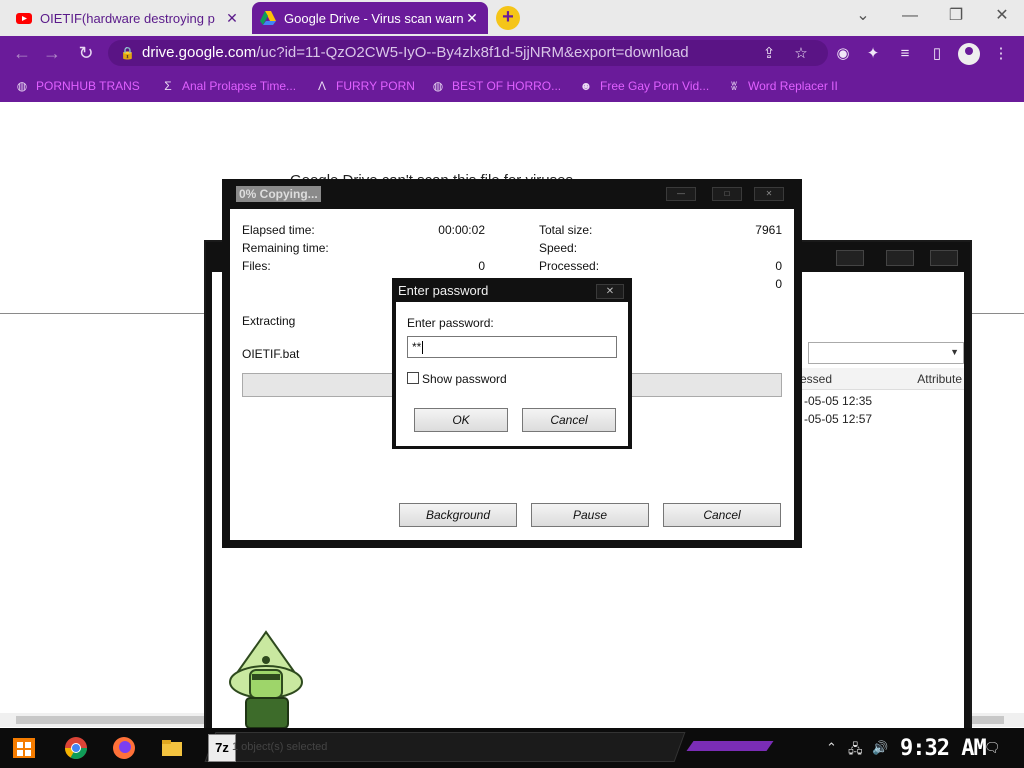 This screenshot has height=768, width=1024. I want to click on taskbar: 7z 1 object(s) selected ⌃ 🖧 🔊 9:32 AM 🗨, so click(512, 748).